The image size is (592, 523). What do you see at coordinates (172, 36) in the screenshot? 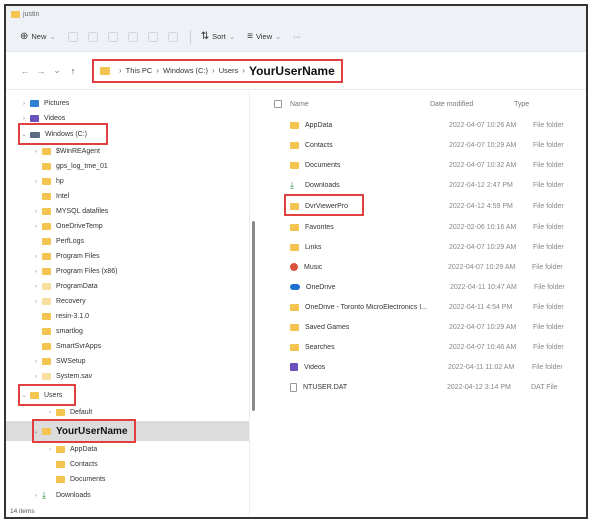
I see `delete-icon` at bounding box center [172, 36].